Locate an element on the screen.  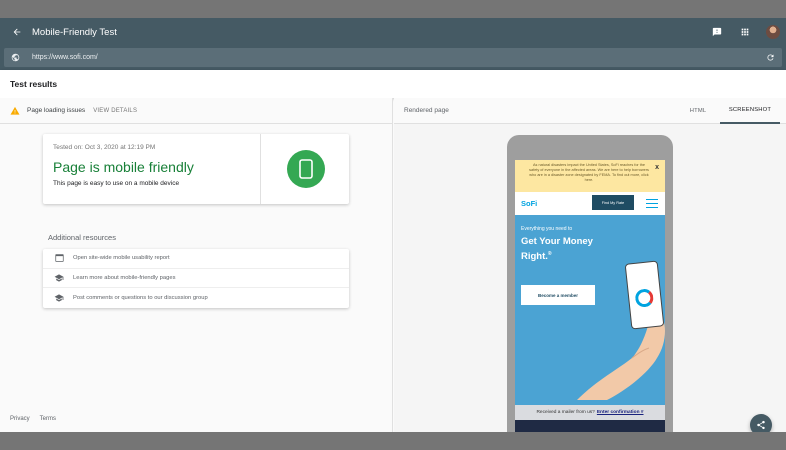
footer-strip is located at coordinates (590, 426).